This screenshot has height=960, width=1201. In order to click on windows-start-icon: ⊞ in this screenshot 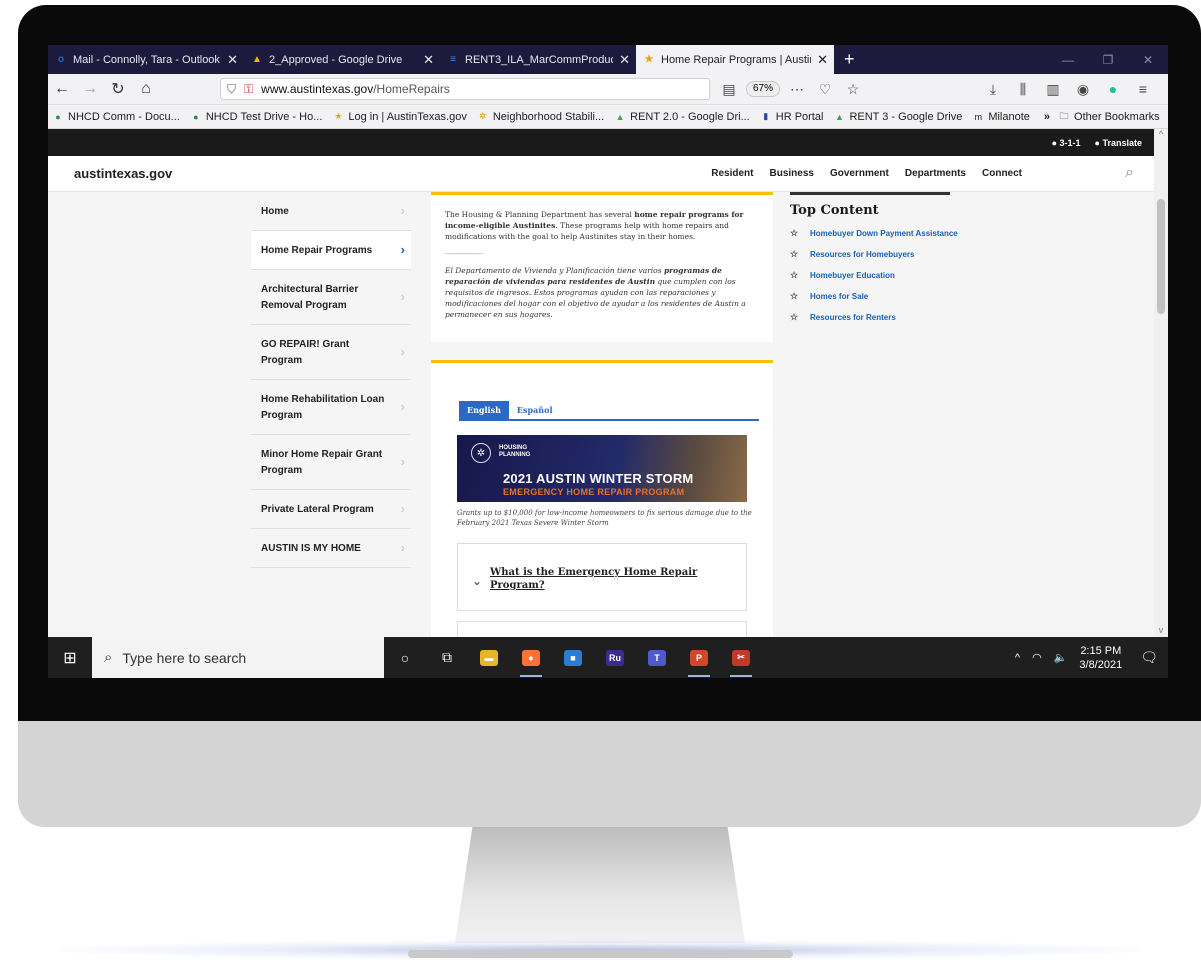, I will do `click(70, 658)`.